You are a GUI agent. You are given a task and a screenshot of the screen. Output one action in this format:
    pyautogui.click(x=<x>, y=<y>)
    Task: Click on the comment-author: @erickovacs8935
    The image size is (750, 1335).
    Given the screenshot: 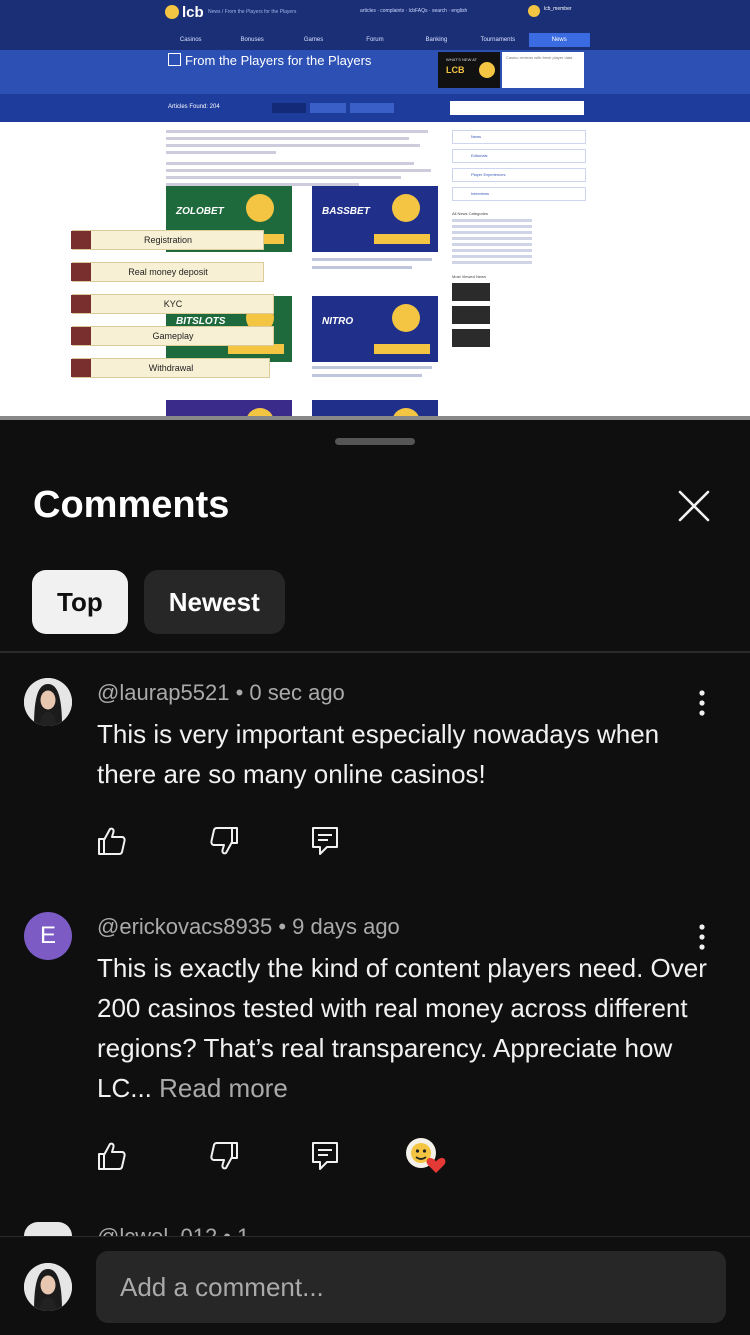 What is the action you would take?
    pyautogui.click(x=184, y=926)
    